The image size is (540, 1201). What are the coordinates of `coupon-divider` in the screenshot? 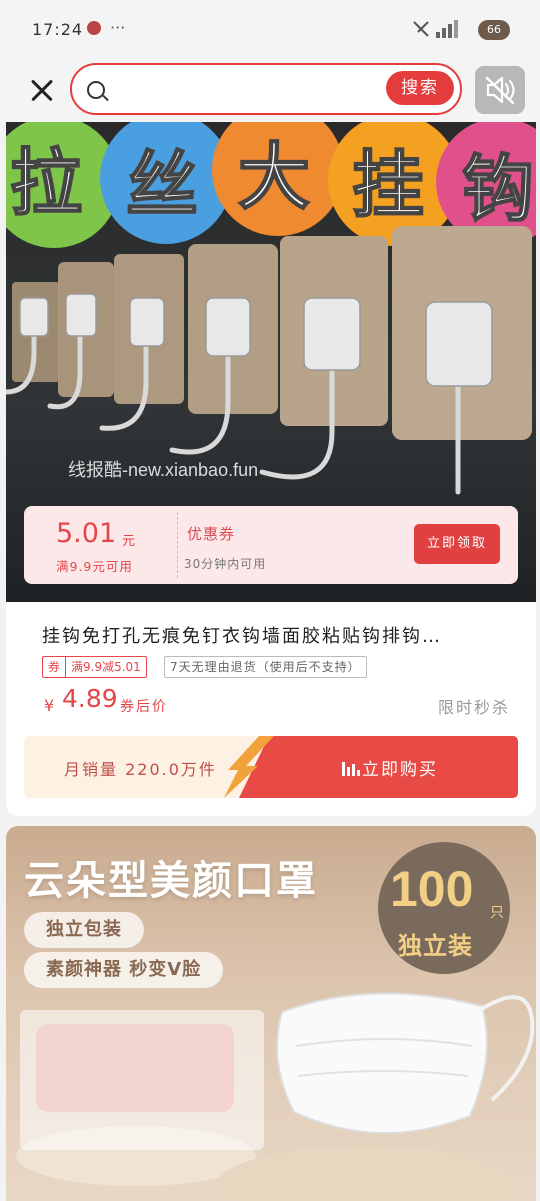 It's located at (177, 545).